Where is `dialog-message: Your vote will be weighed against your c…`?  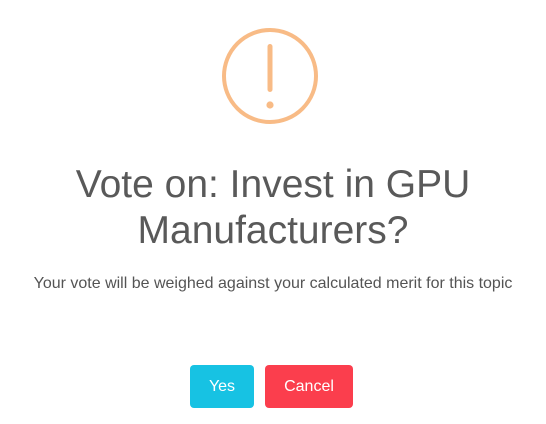 dialog-message: Your vote will be weighed against your c… is located at coordinates (273, 283).